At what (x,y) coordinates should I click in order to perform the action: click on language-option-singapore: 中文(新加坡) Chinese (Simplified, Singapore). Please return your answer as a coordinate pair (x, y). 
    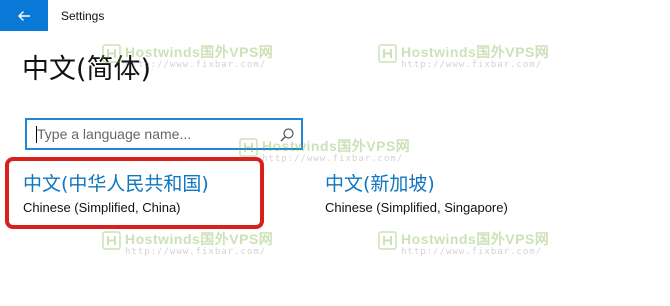
    Looking at the image, I should click on (416, 193).